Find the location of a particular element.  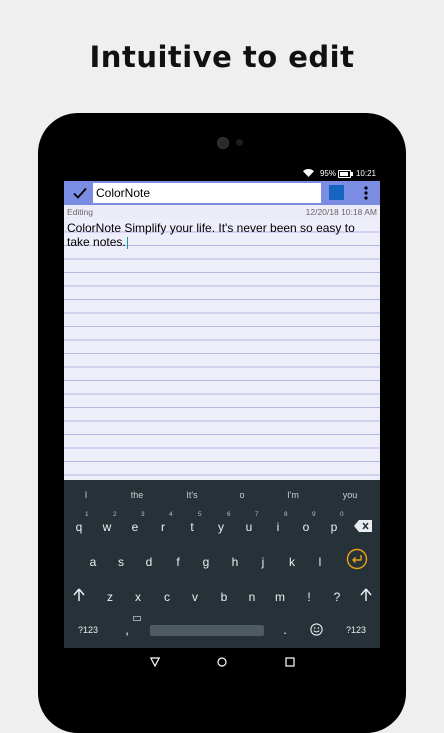

check-icon is located at coordinates (80, 193).